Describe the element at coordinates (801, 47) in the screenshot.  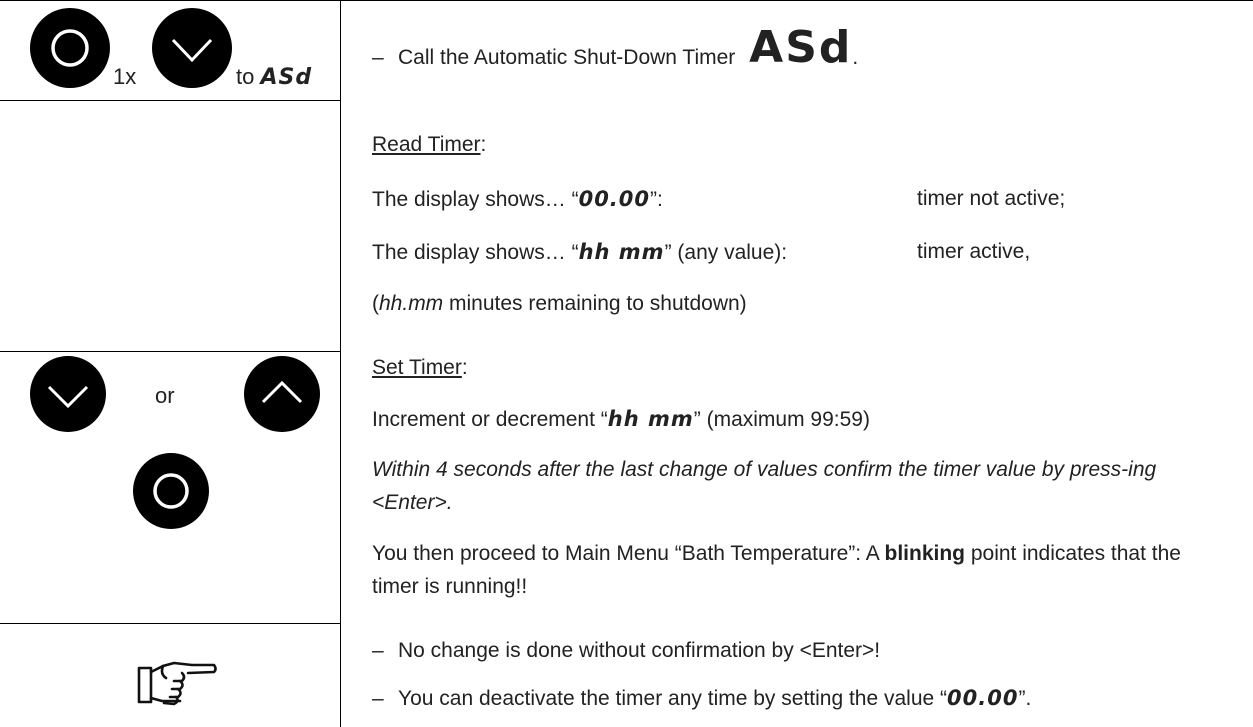
I see `asd-code-large: ASd` at that location.